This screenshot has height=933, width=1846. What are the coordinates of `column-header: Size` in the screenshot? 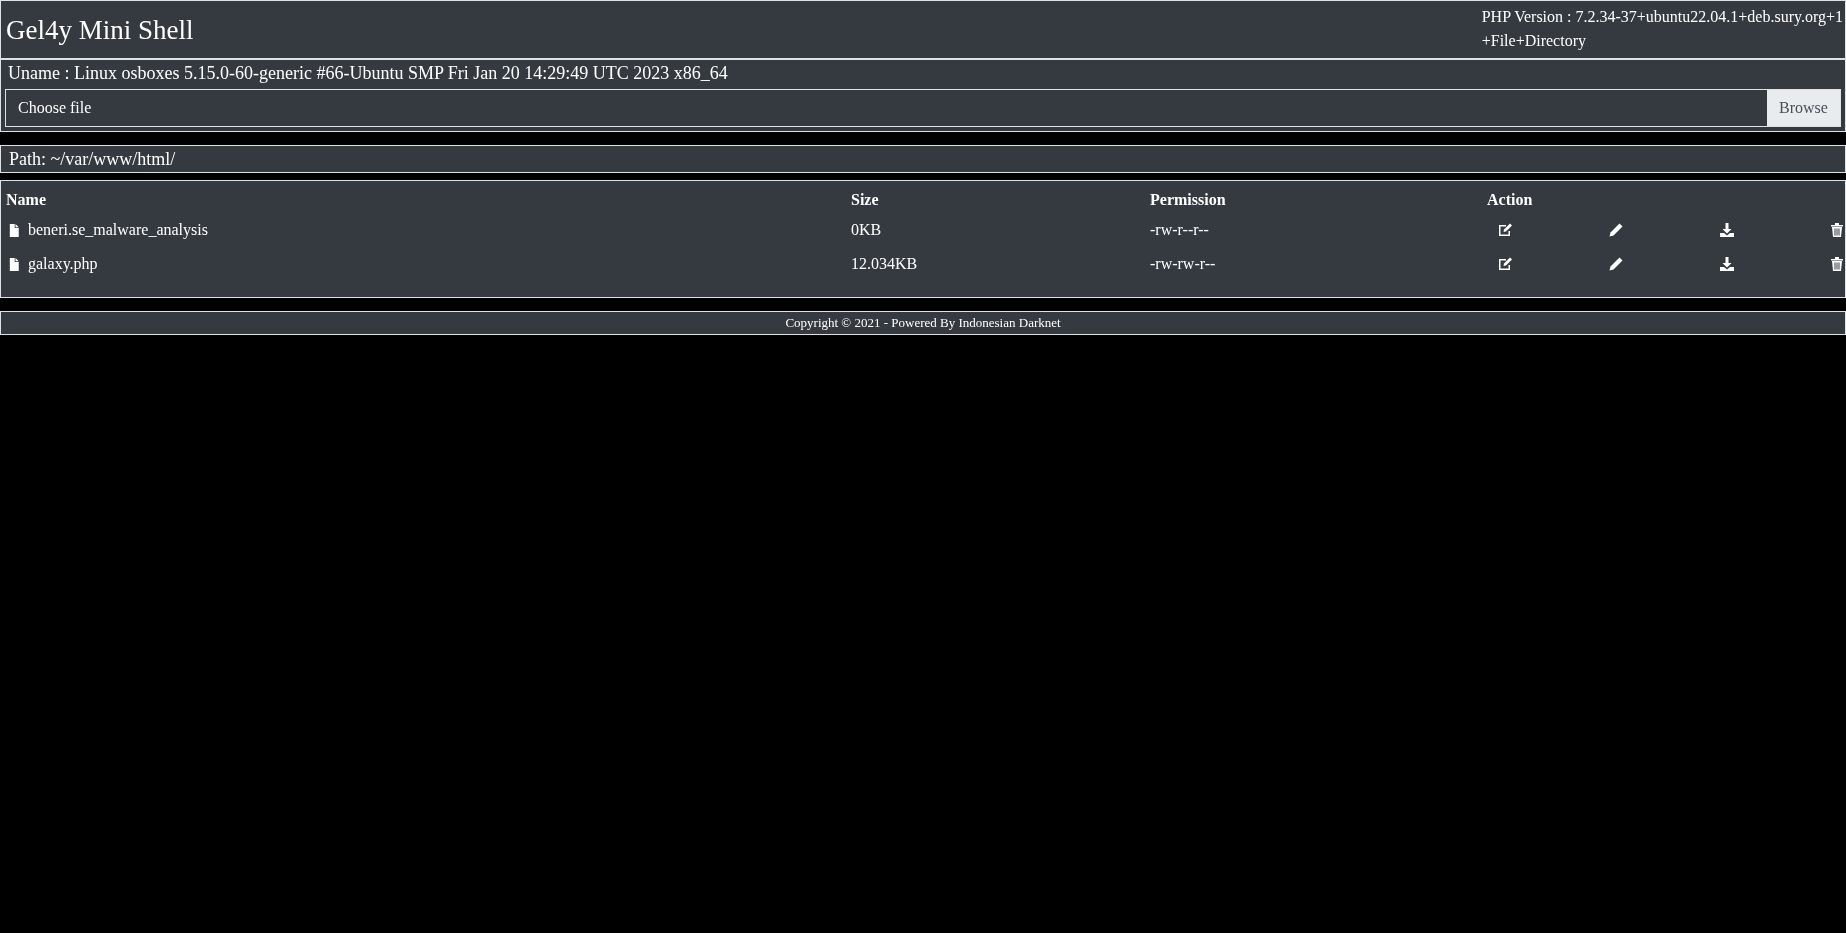 It's located at (865, 200).